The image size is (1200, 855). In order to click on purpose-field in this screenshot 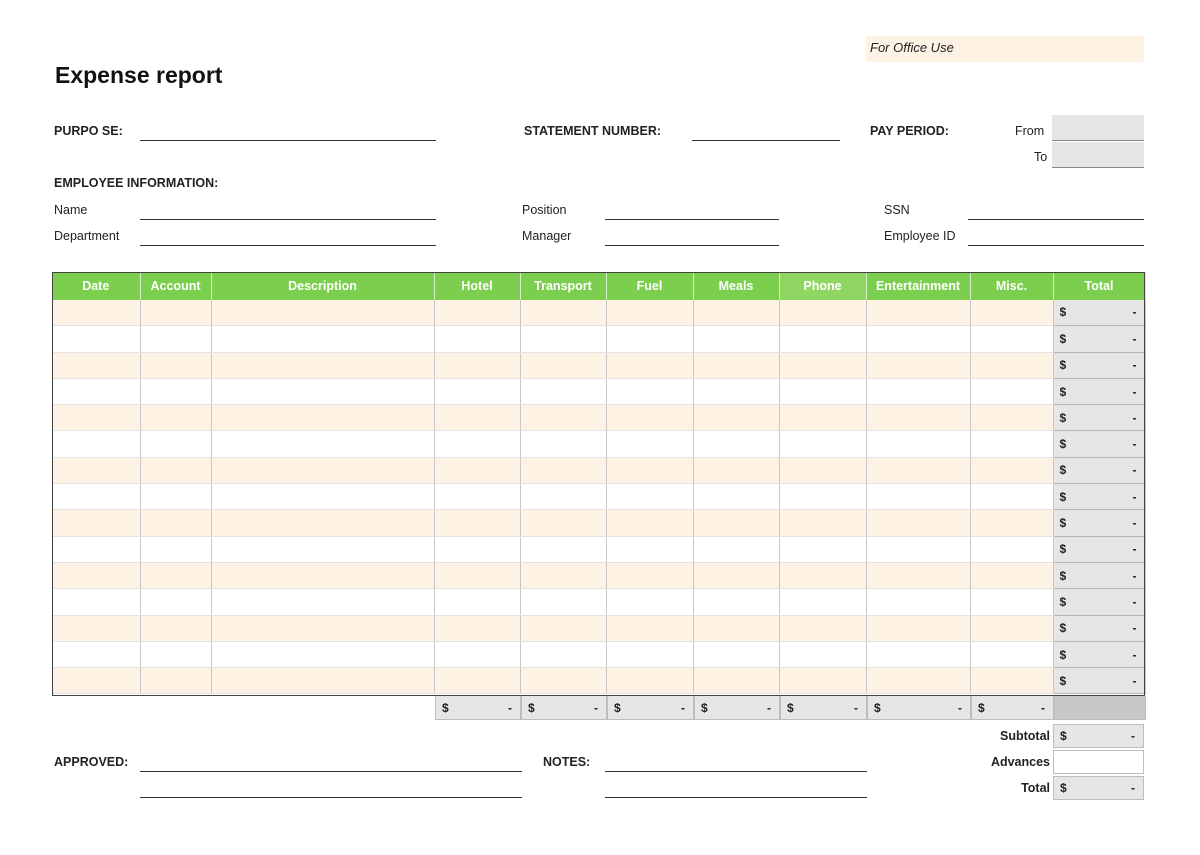, I will do `click(288, 140)`.